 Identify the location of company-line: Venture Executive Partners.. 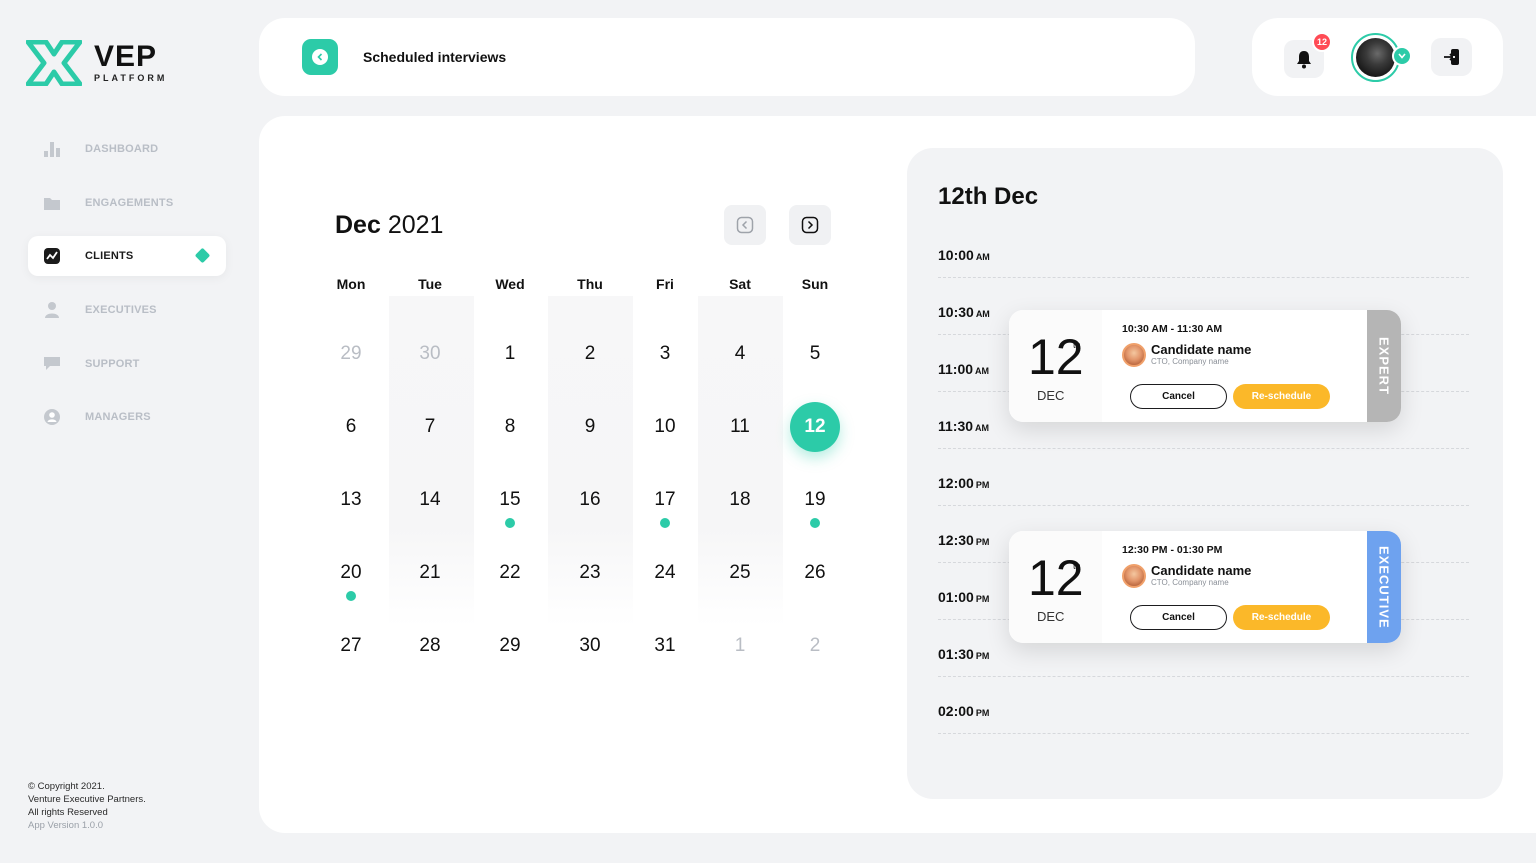
(87, 799).